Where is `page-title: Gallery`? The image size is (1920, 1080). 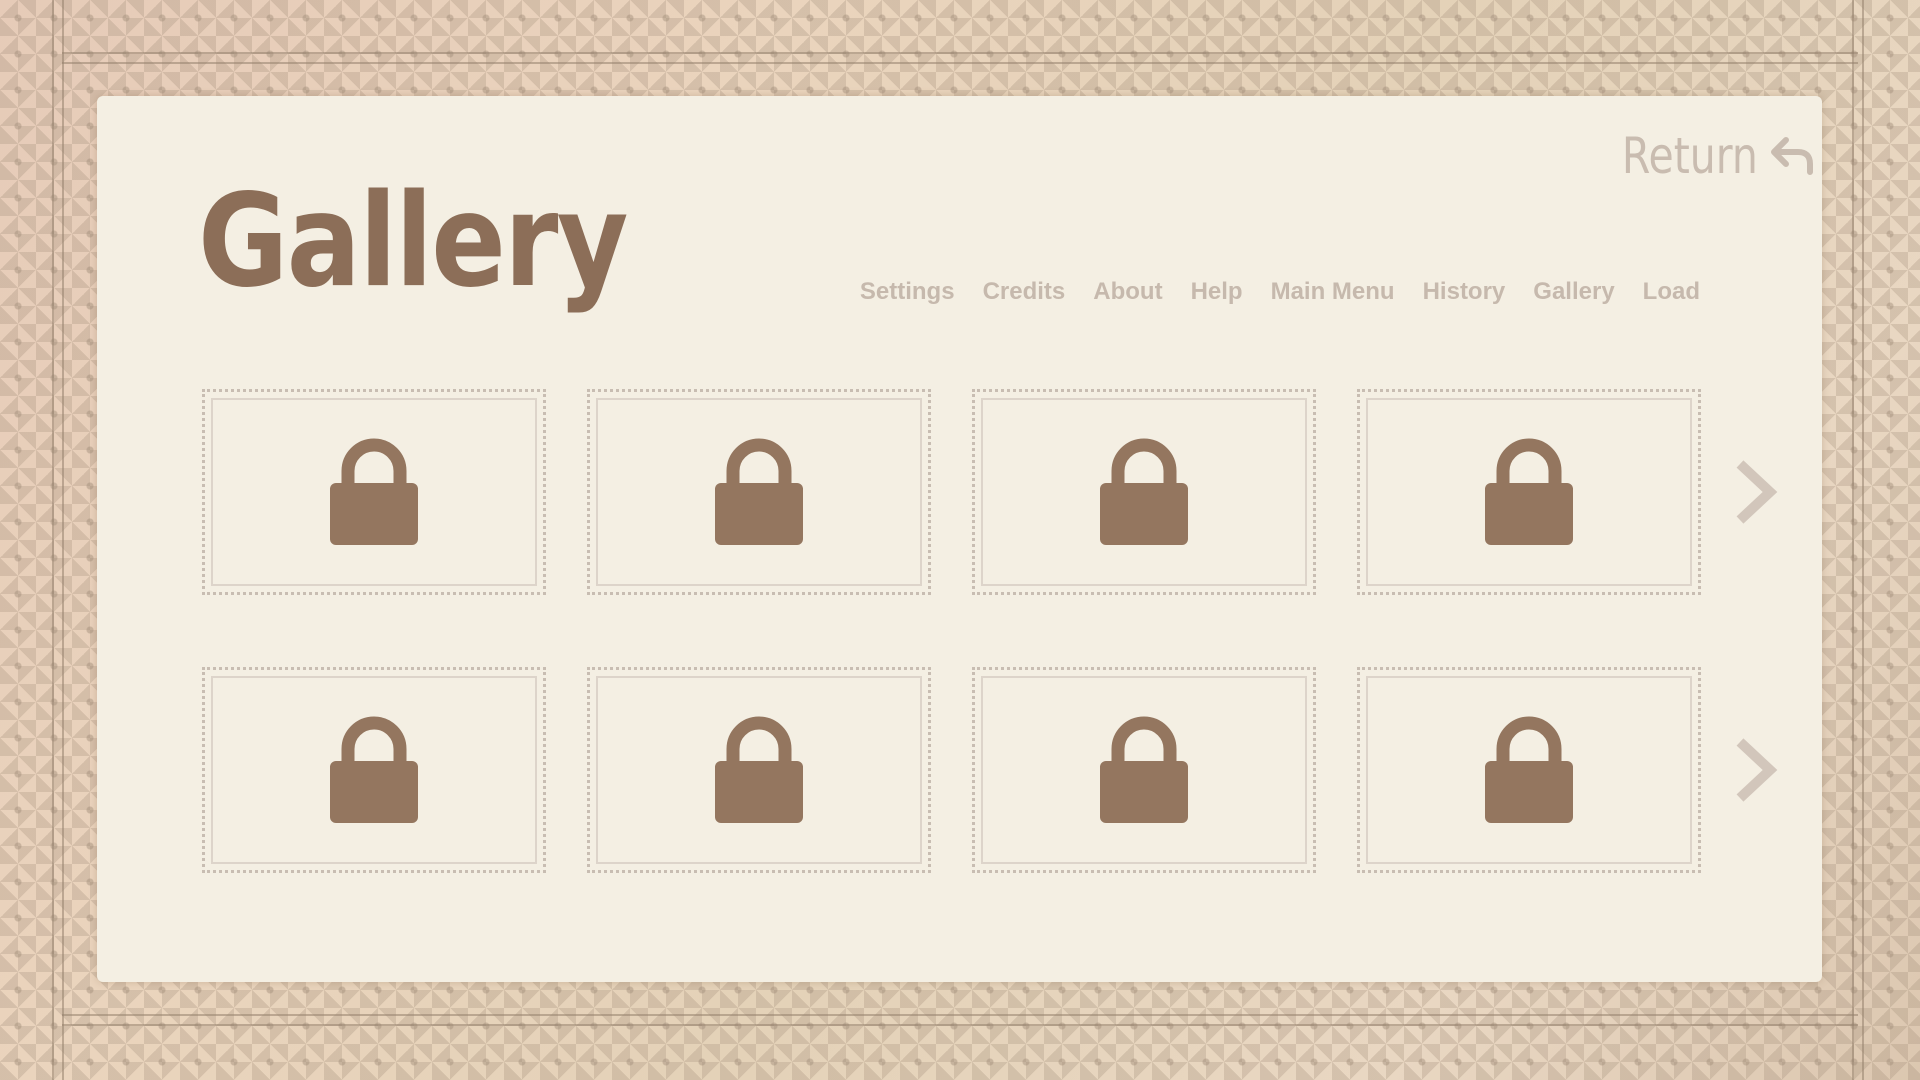 page-title: Gallery is located at coordinates (413, 241).